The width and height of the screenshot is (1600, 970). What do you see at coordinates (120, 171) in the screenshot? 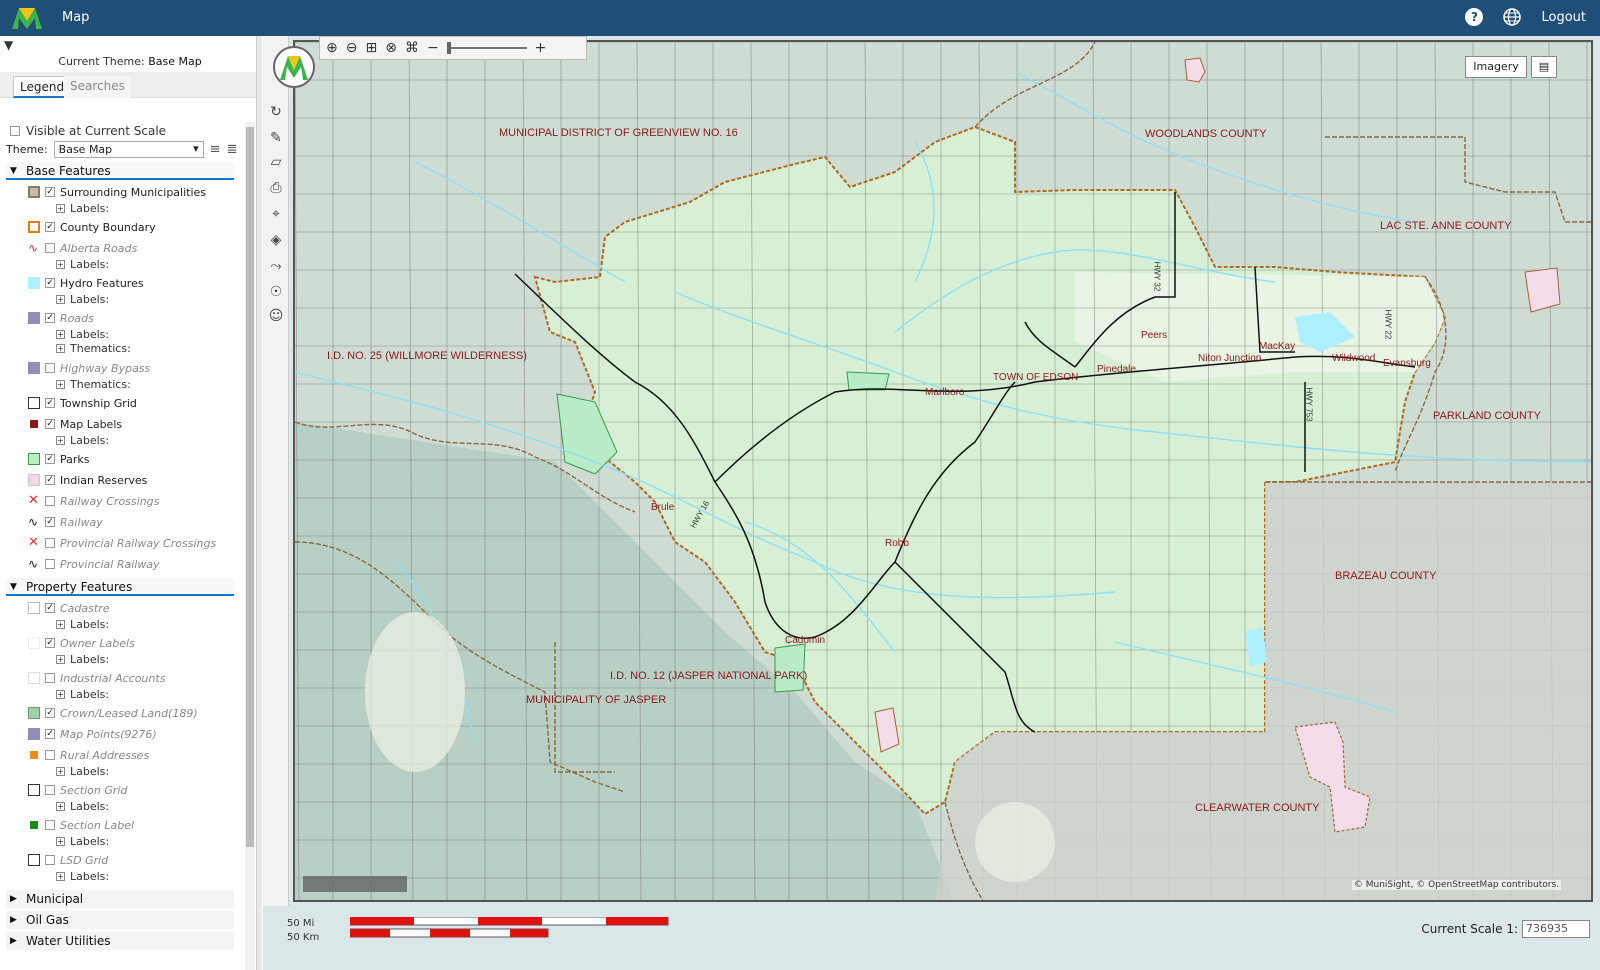
I see `section-base-features: ▼ Base Features` at bounding box center [120, 171].